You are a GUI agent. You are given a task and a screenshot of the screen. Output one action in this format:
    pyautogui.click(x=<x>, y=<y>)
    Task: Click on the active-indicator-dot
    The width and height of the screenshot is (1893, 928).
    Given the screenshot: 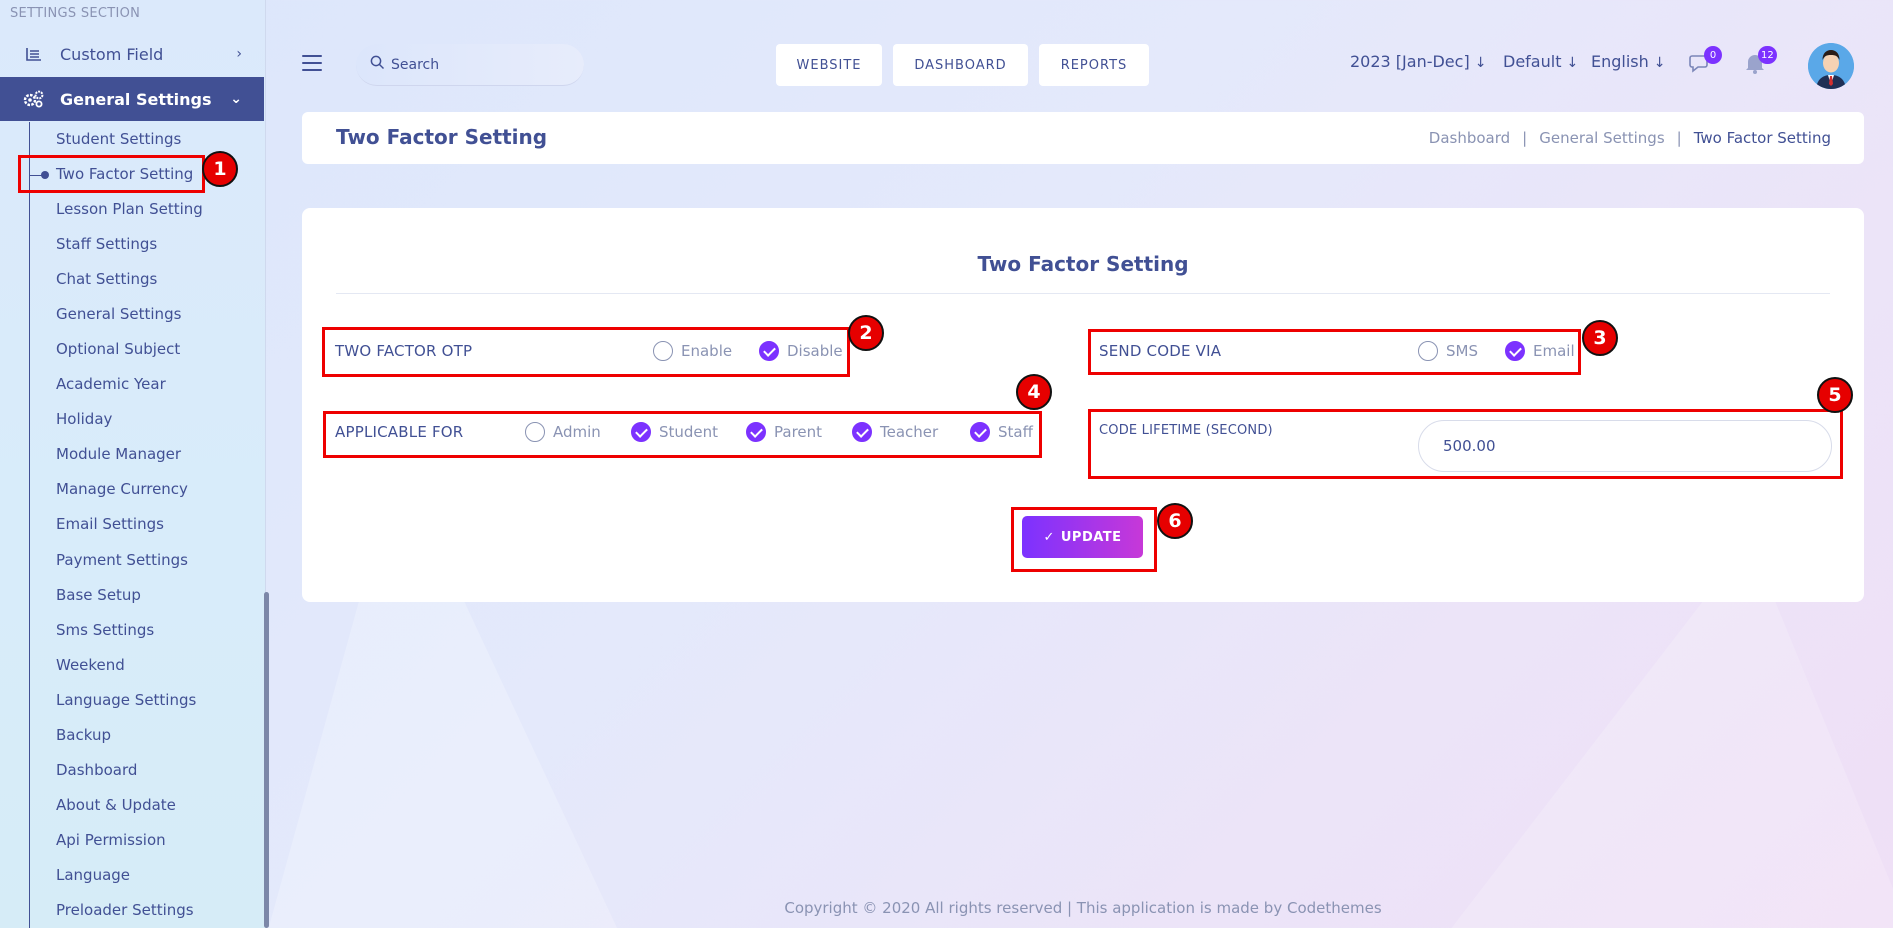 What is the action you would take?
    pyautogui.click(x=45, y=175)
    